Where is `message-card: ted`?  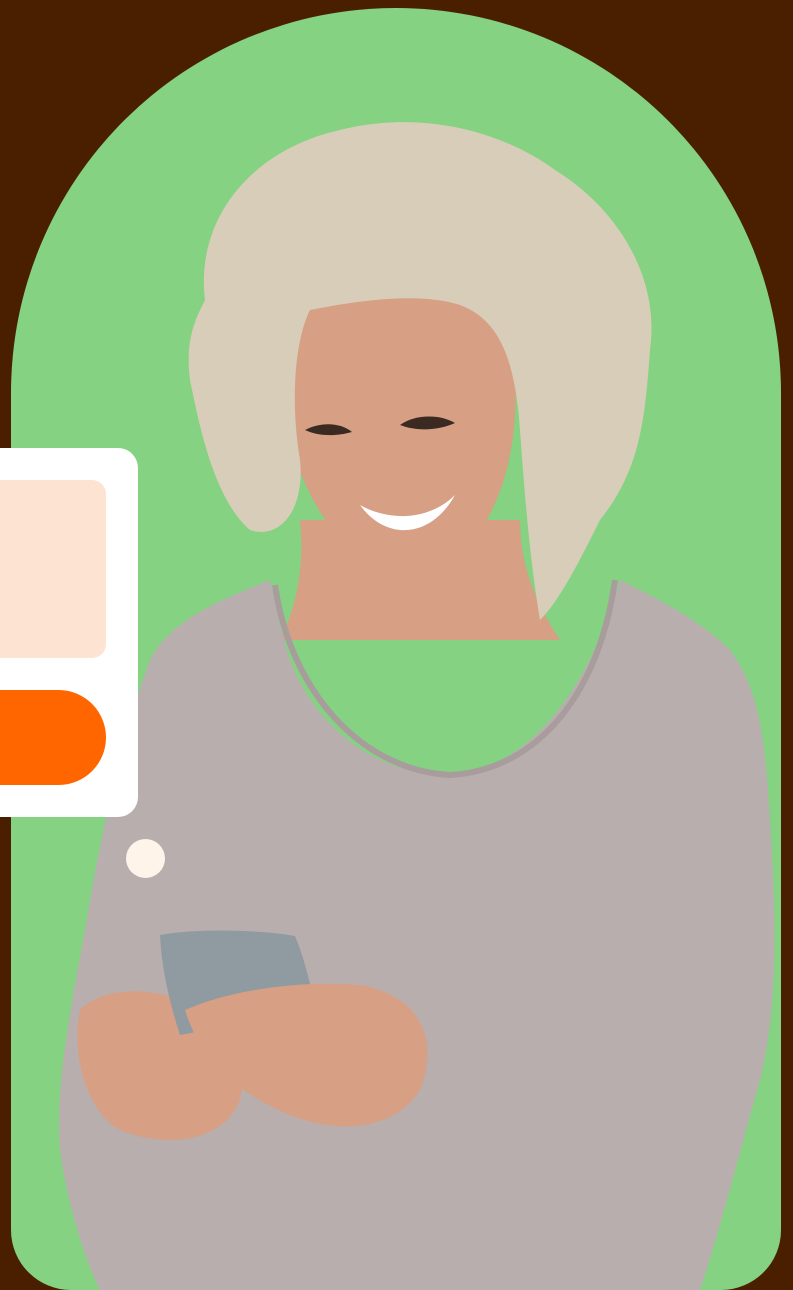
message-card: ted is located at coordinates (69, 632).